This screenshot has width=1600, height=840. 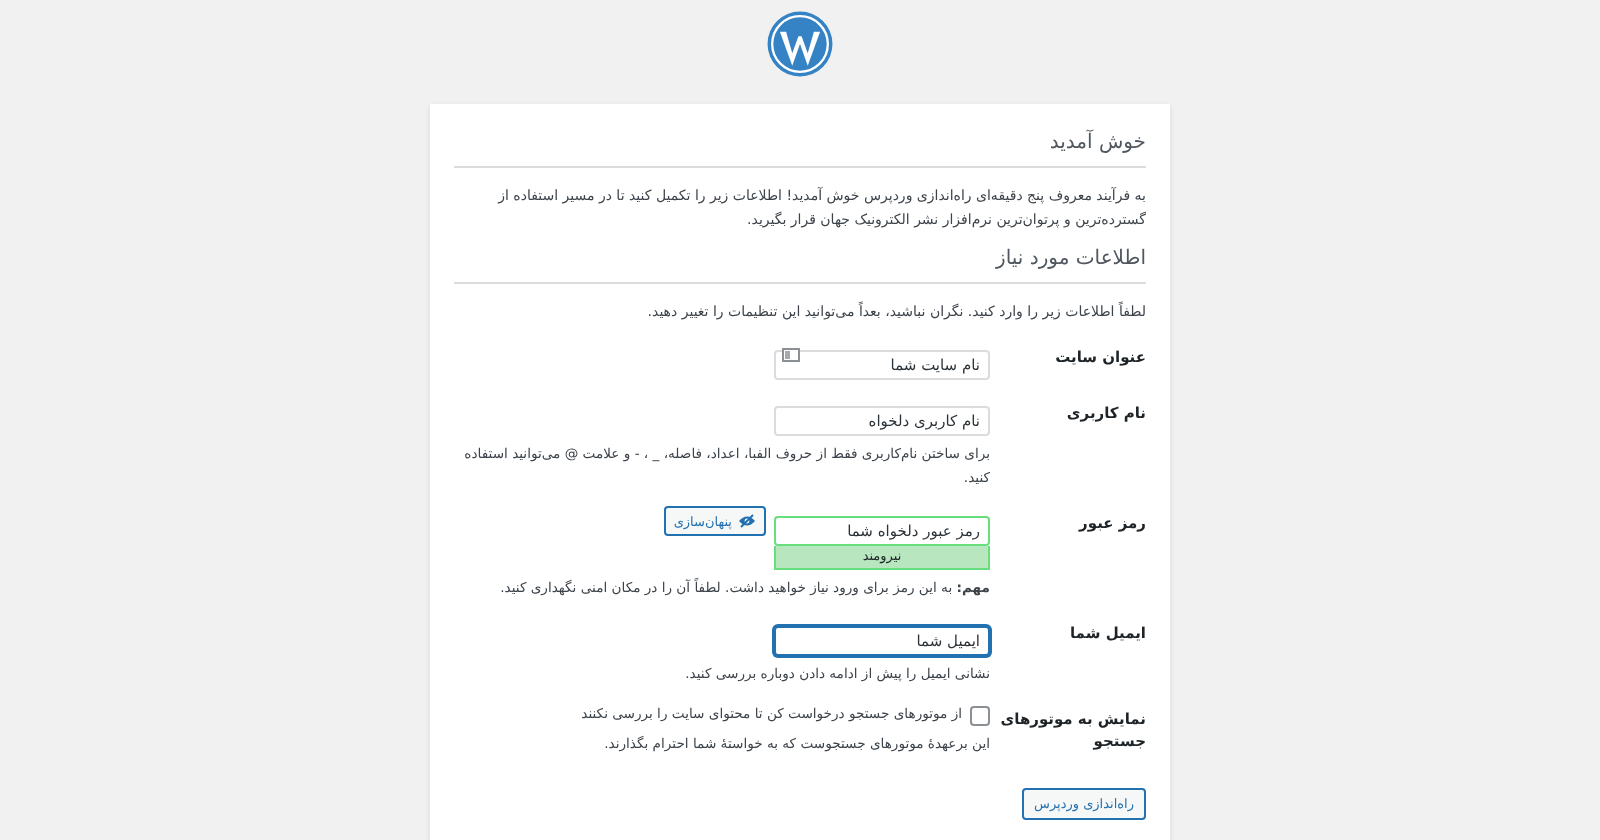 What do you see at coordinates (791, 355) in the screenshot?
I see `contact-card-icon` at bounding box center [791, 355].